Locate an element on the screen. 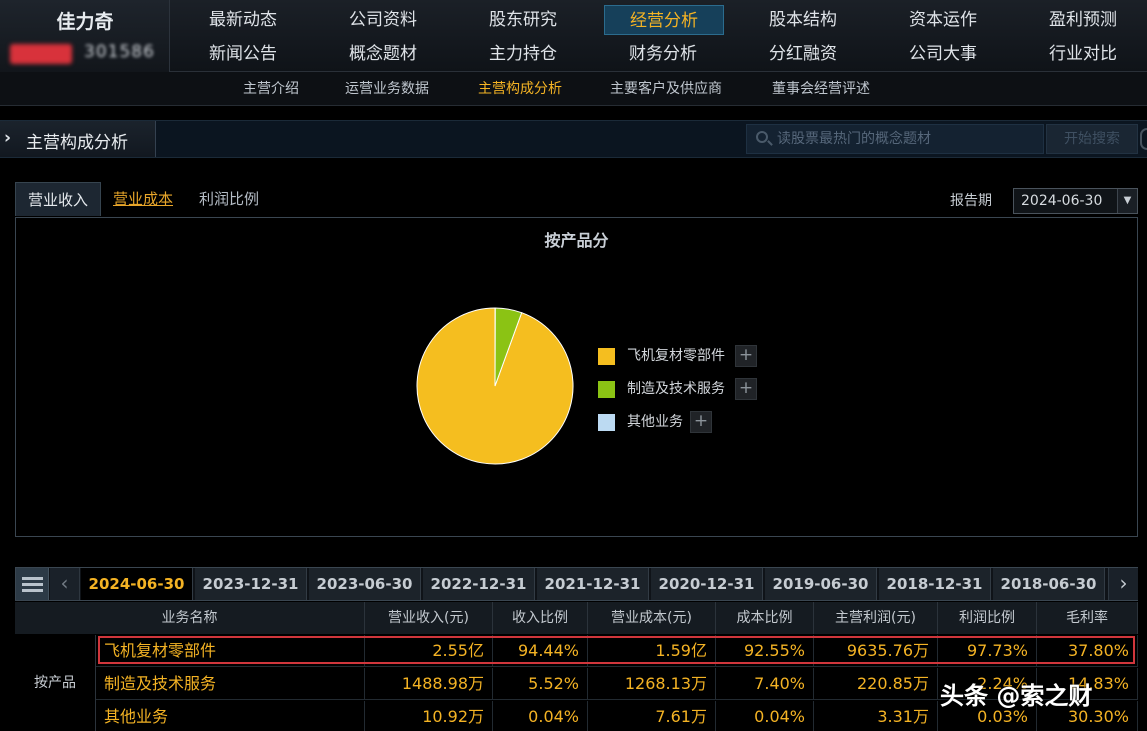 This screenshot has height=731, width=1147. cell-cost: 7.61万 is located at coordinates (652, 716).